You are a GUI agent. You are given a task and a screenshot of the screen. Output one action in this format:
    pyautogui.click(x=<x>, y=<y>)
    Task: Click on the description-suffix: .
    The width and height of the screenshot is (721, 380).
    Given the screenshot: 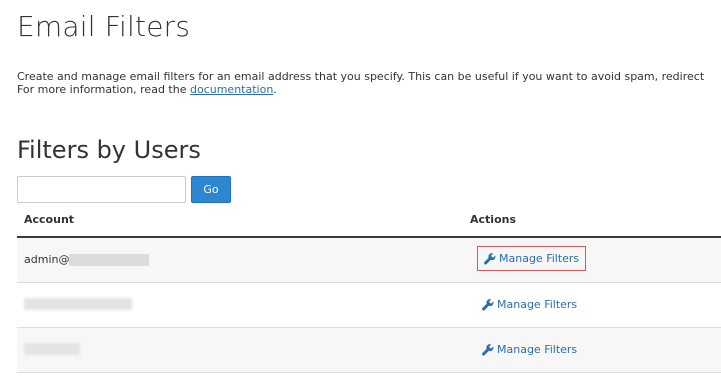 What is the action you would take?
    pyautogui.click(x=275, y=89)
    